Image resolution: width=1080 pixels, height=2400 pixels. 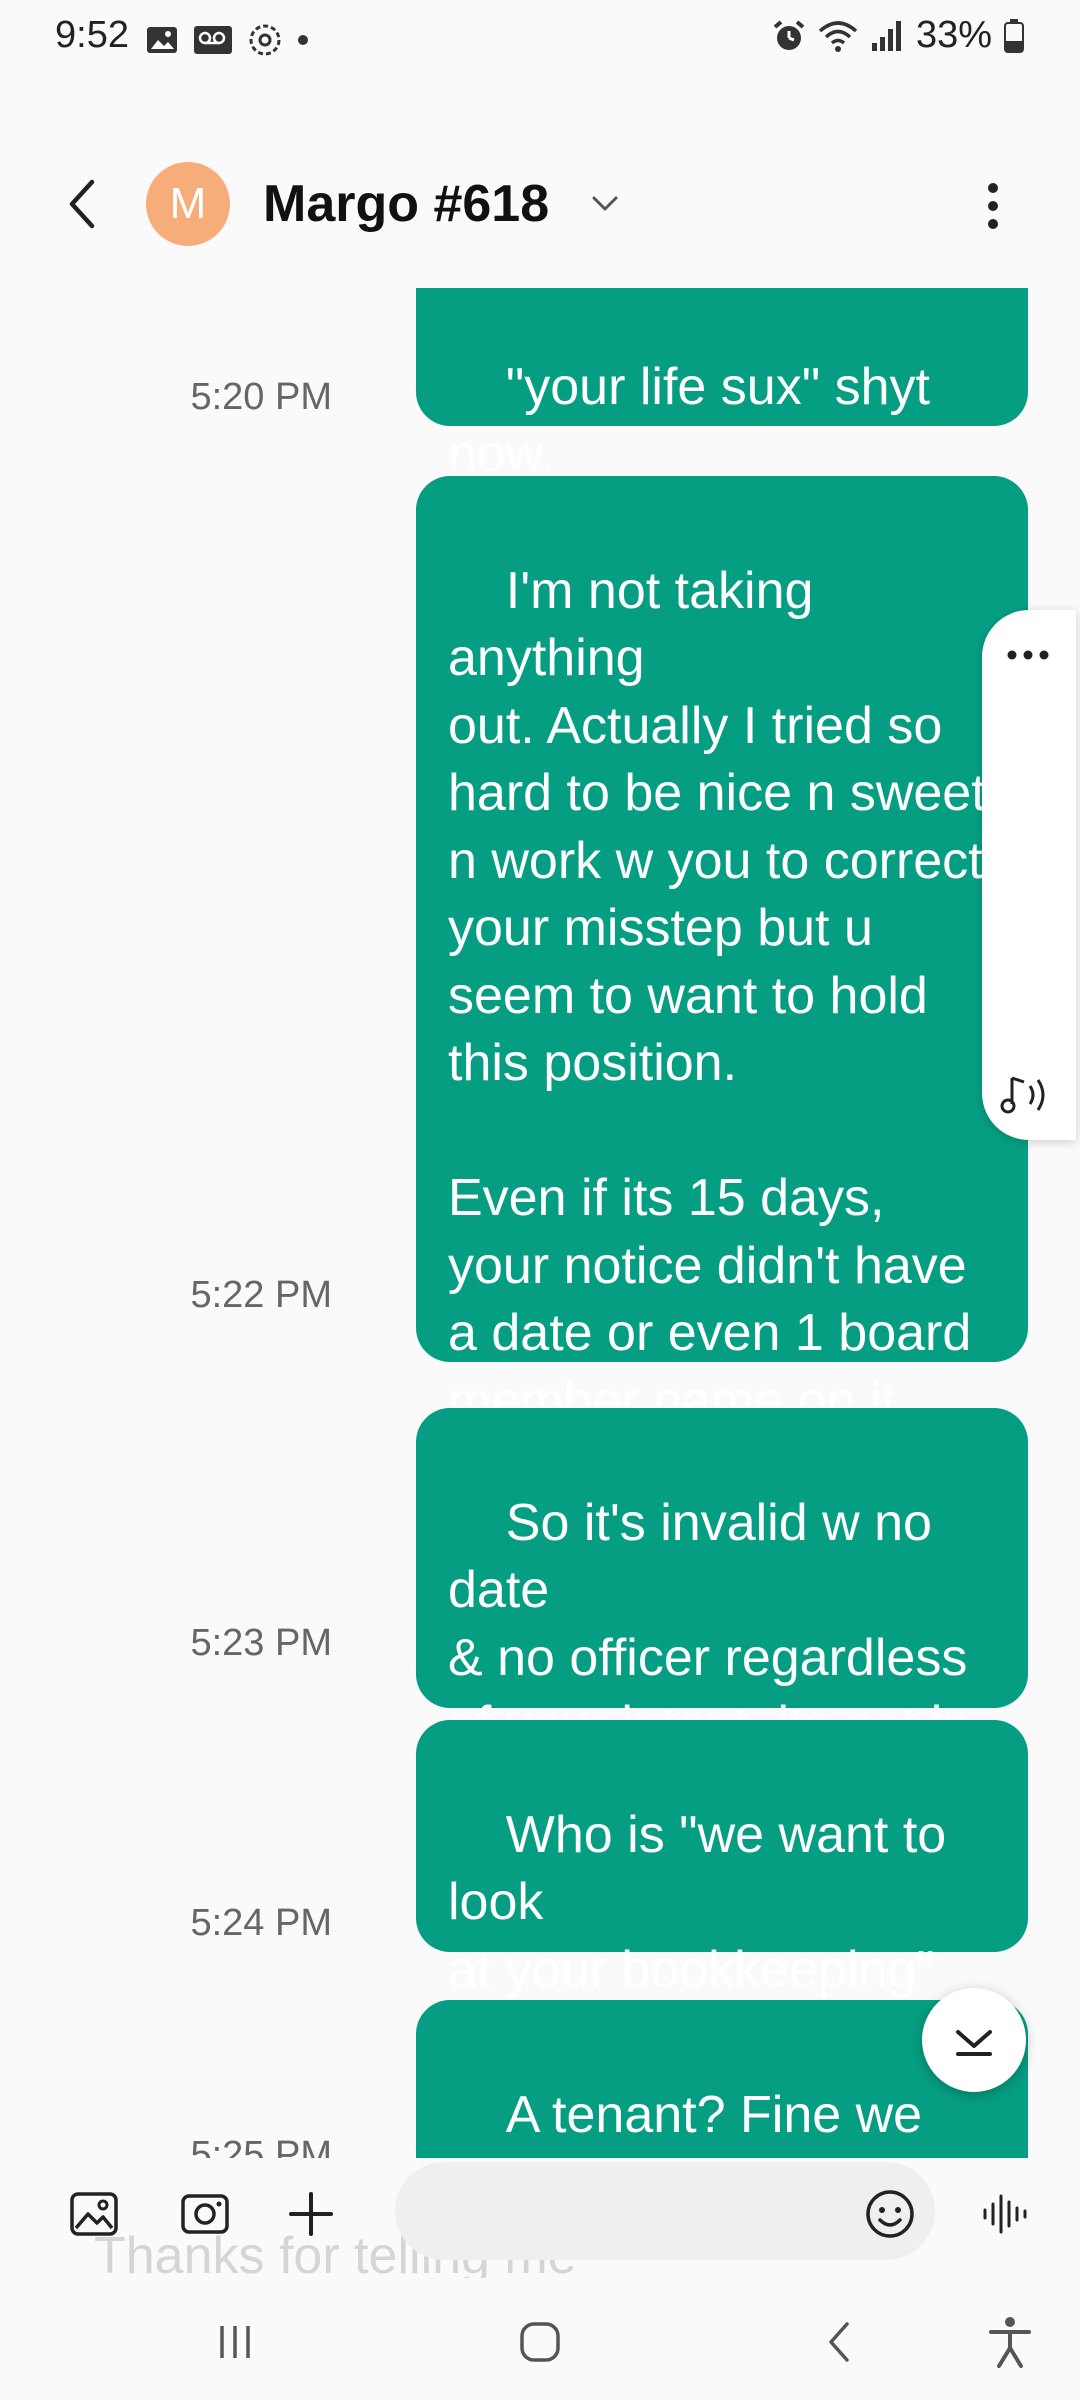 What do you see at coordinates (953, 35) in the screenshot?
I see `battery-percent: 33%` at bounding box center [953, 35].